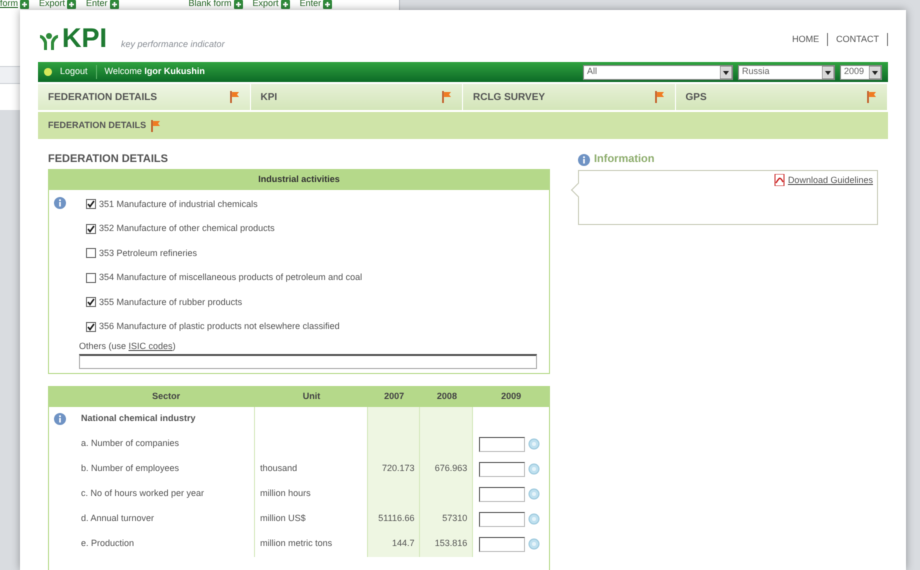  I want to click on breadcrumb: FEDERATION DETAILS, so click(97, 125).